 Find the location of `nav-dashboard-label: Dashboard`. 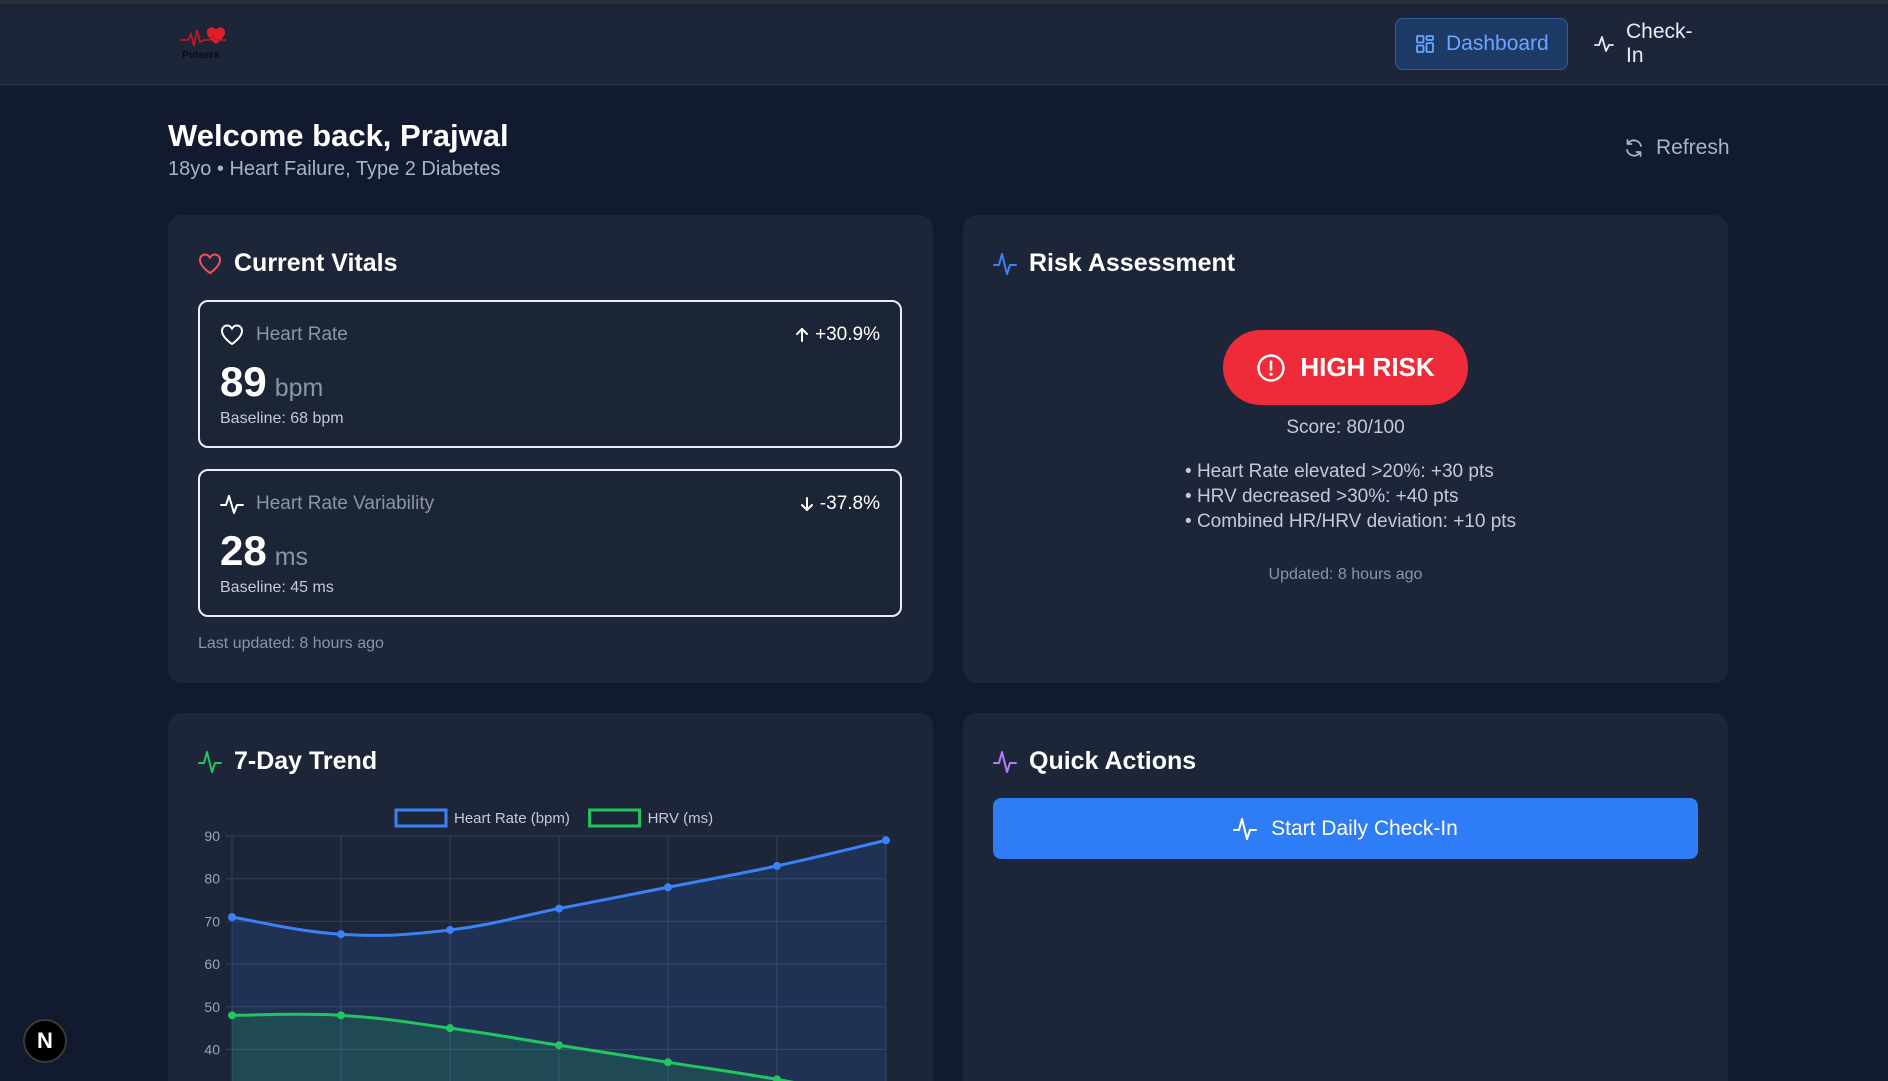

nav-dashboard-label: Dashboard is located at coordinates (1497, 43).